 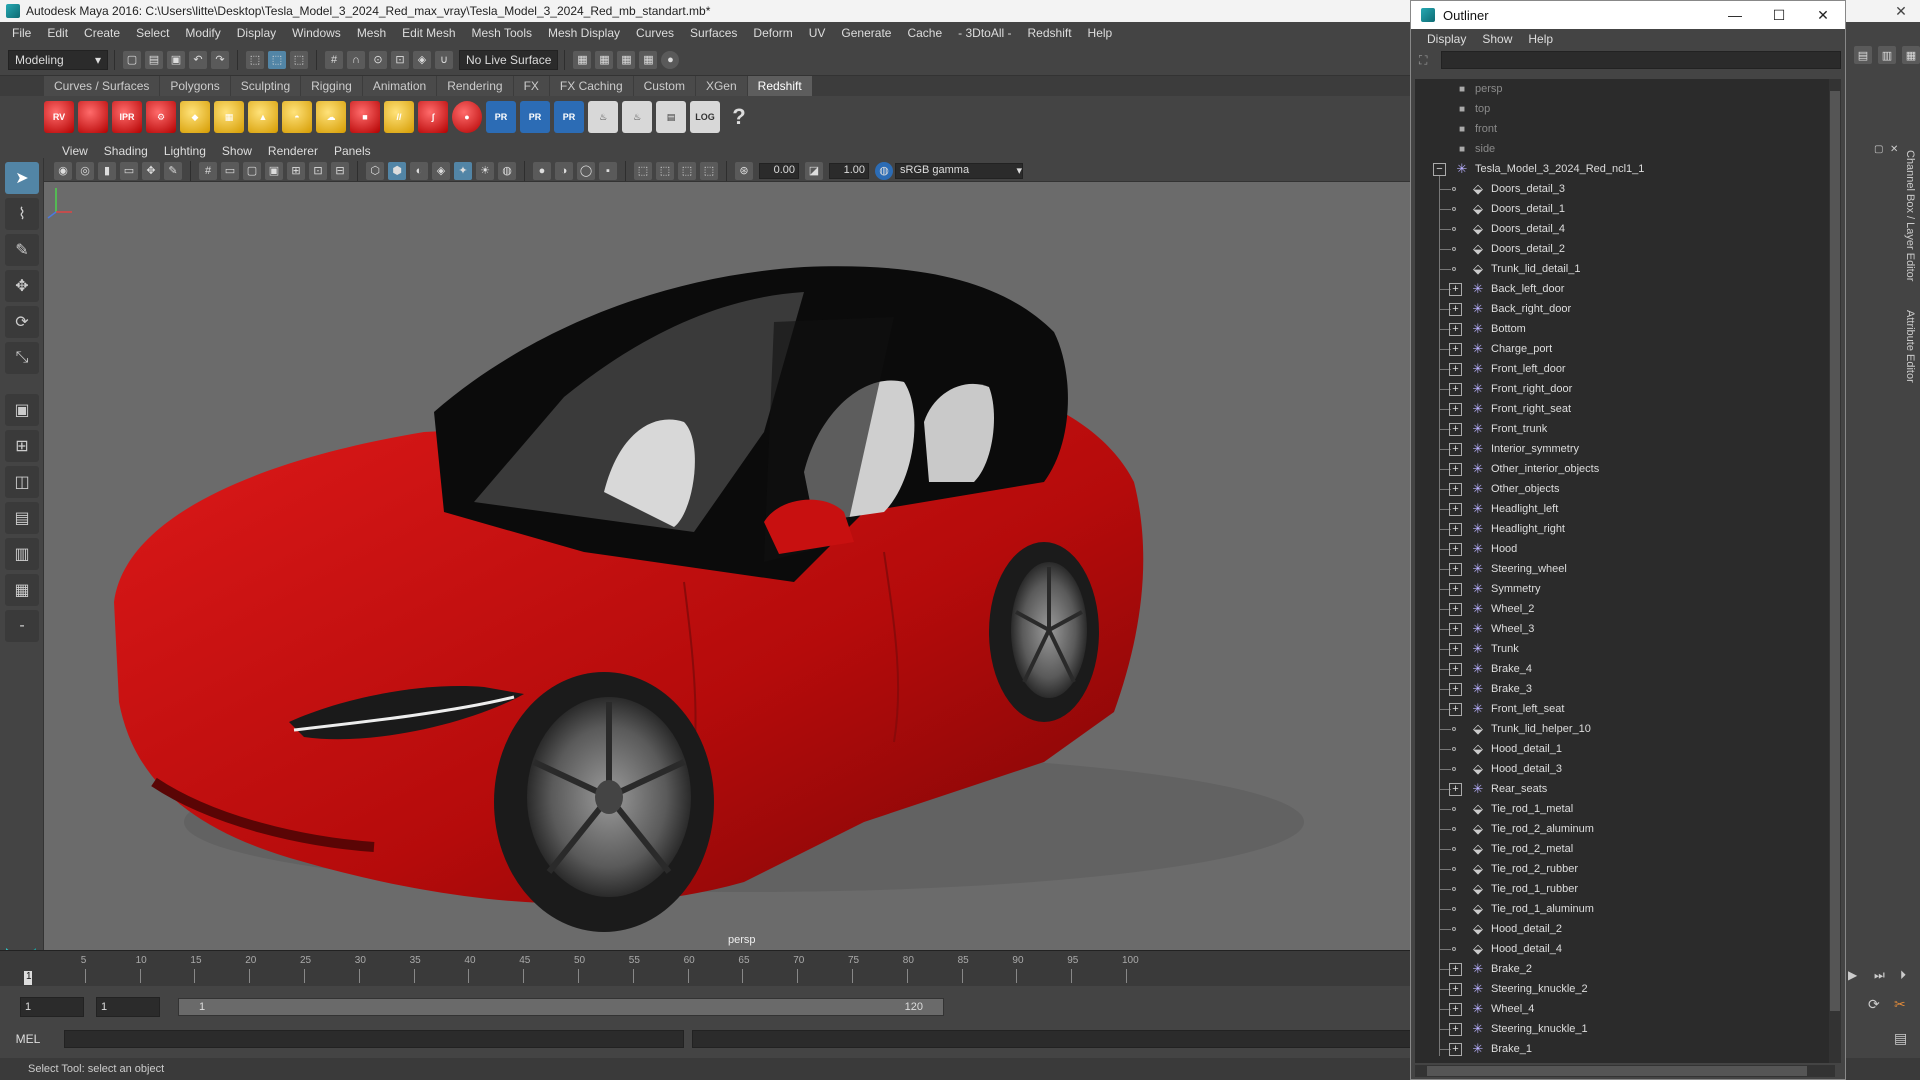 I want to click on panel-menu-lighting: Lighting, so click(x=185, y=151).